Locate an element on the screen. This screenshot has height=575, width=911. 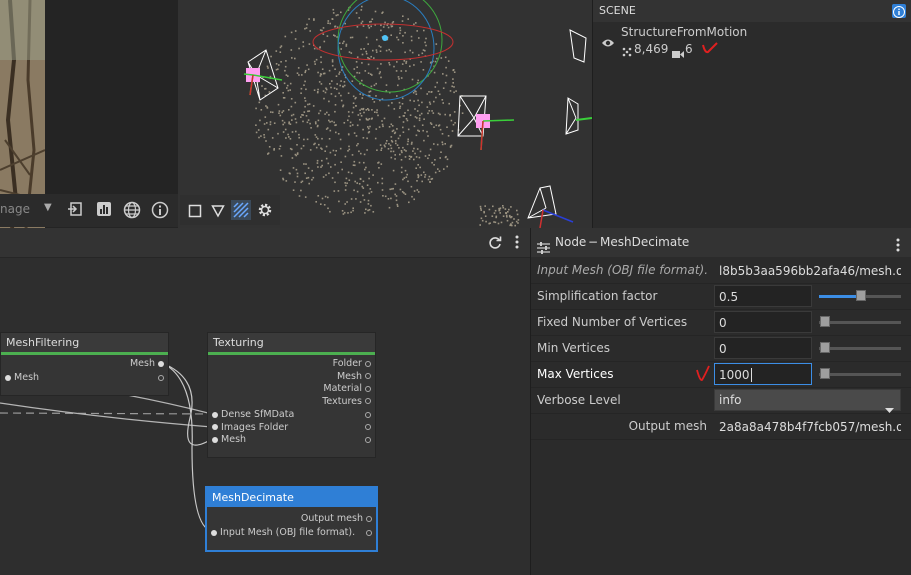
attr-row-output-mesh: Output mesh 2a8a8a478b4f7fcb057/mesh.obj is located at coordinates (721, 426).